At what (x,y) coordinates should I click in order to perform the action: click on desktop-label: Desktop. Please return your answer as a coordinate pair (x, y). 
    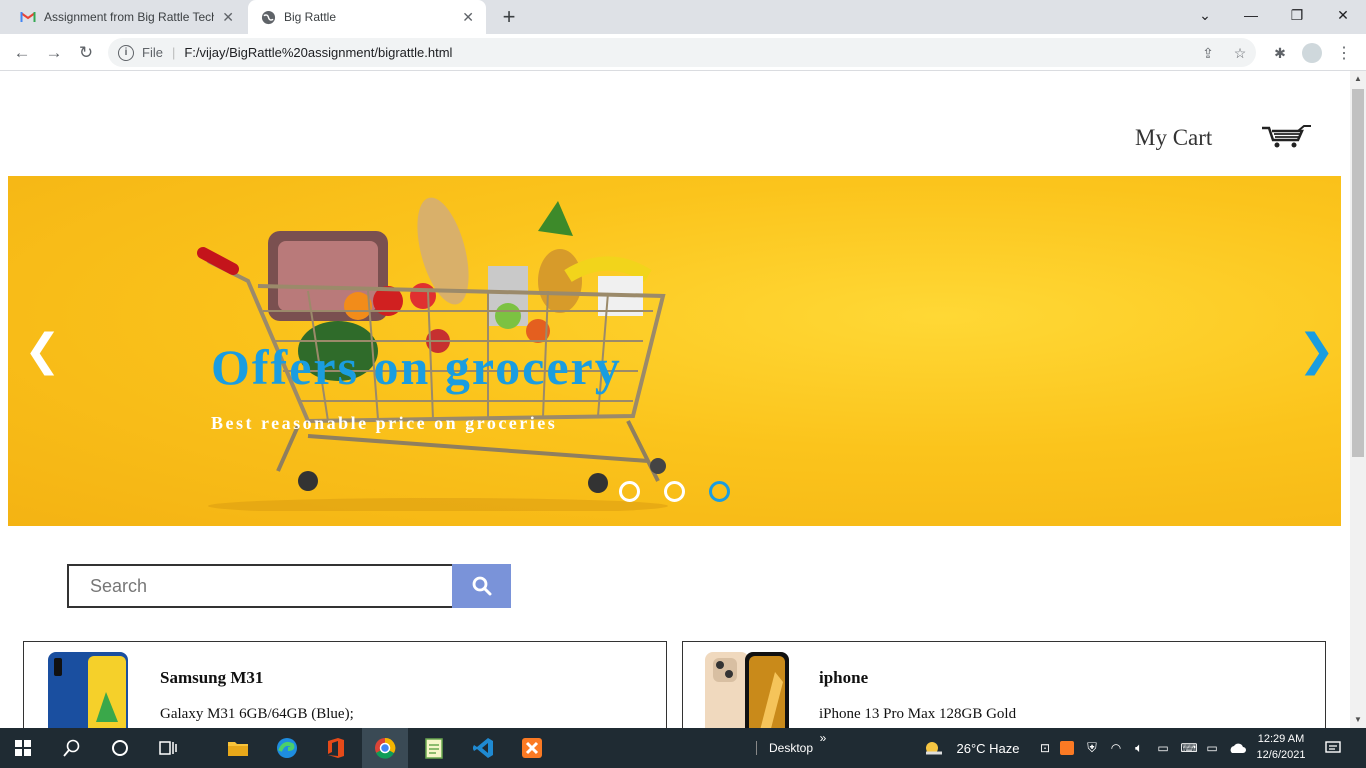
    Looking at the image, I should click on (791, 748).